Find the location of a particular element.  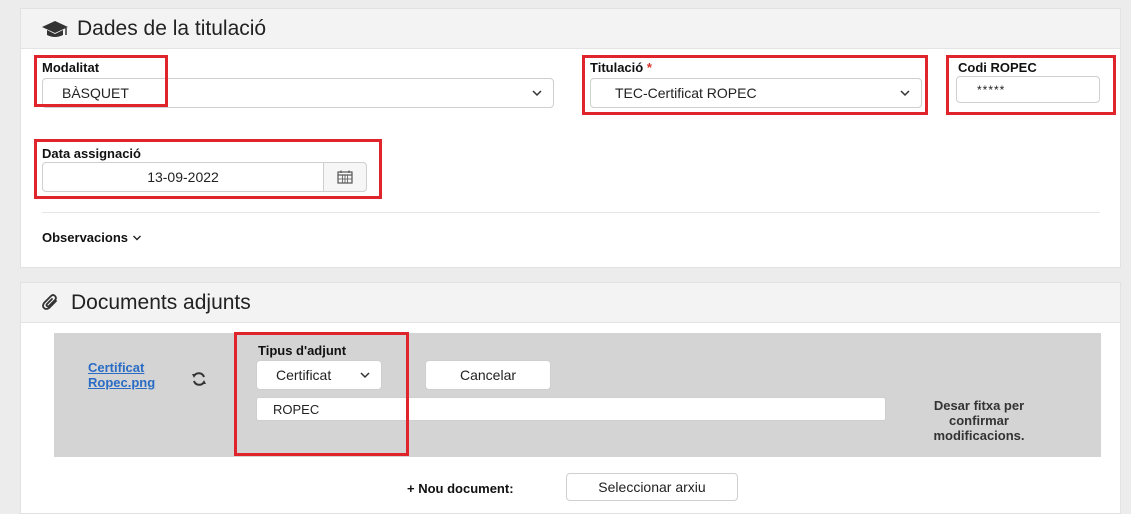

attachment-description-input: ROPEC is located at coordinates (571, 409).